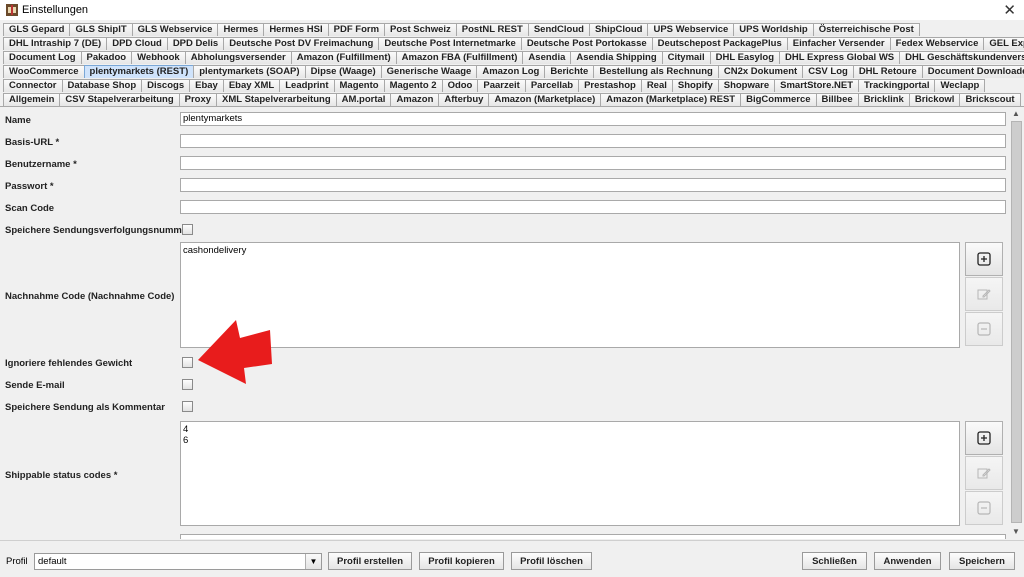  What do you see at coordinates (656, 85) in the screenshot?
I see `tab-real: Real` at bounding box center [656, 85].